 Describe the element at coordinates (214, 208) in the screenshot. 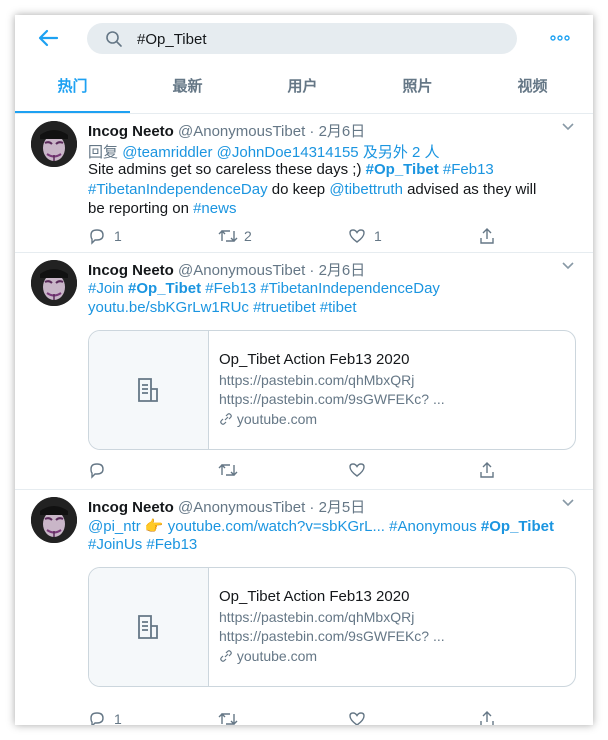

I see `hashtag-link: #news` at that location.